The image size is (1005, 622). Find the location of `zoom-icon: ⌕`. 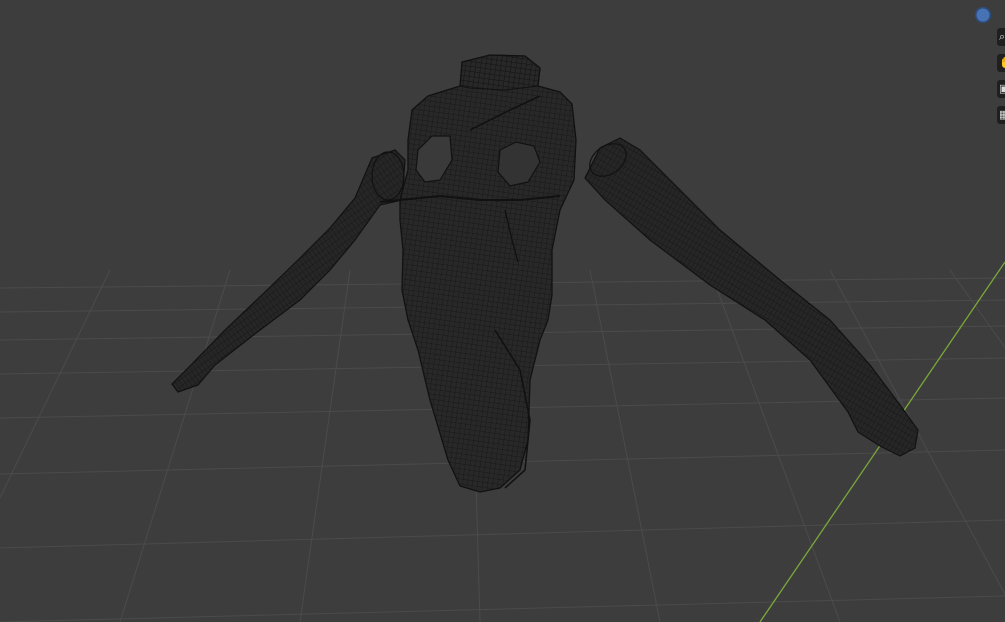

zoom-icon: ⌕ is located at coordinates (1001, 37).